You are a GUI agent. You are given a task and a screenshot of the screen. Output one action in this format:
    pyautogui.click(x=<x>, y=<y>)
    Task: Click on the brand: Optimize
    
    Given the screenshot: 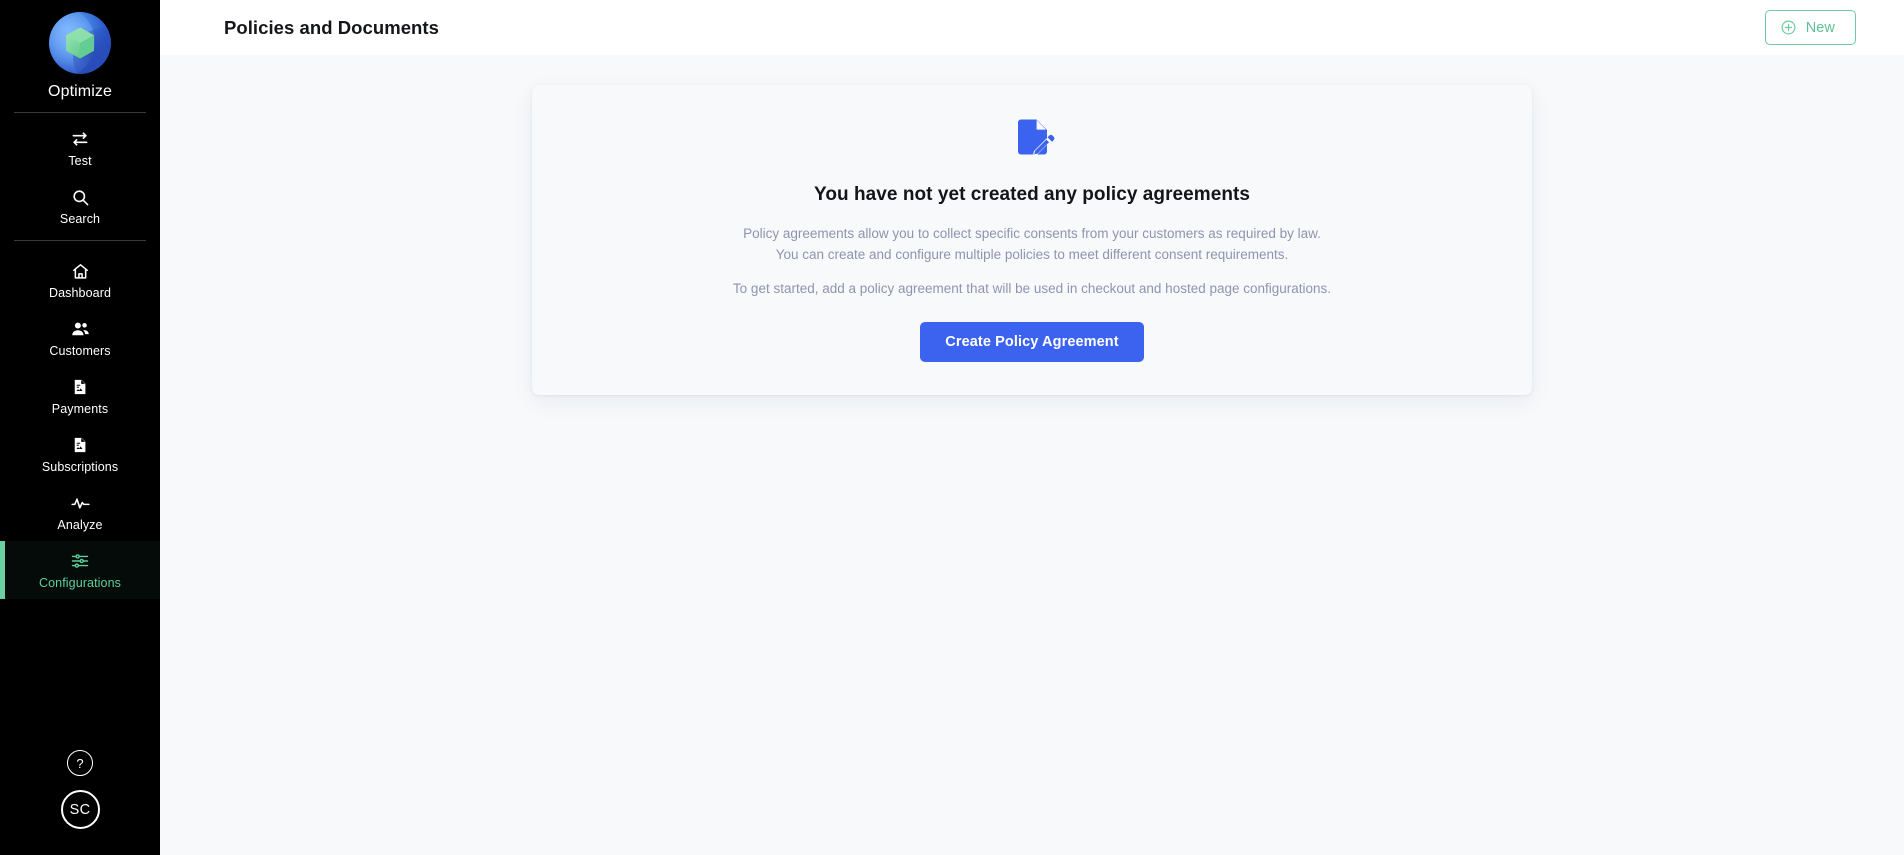 What is the action you would take?
    pyautogui.click(x=80, y=56)
    